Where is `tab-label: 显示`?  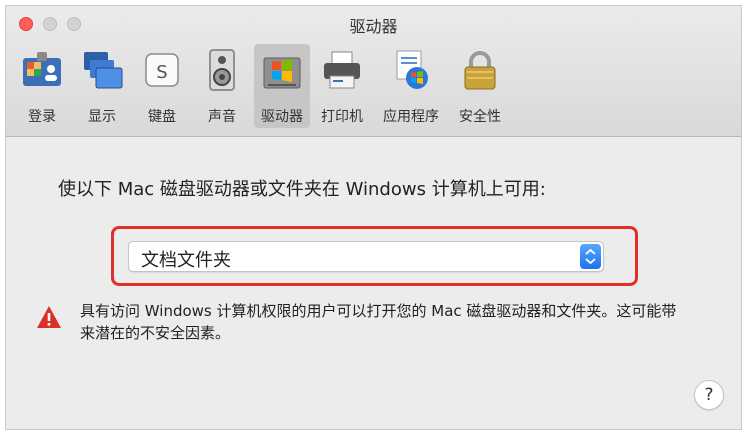
tab-label: 显示 is located at coordinates (102, 117).